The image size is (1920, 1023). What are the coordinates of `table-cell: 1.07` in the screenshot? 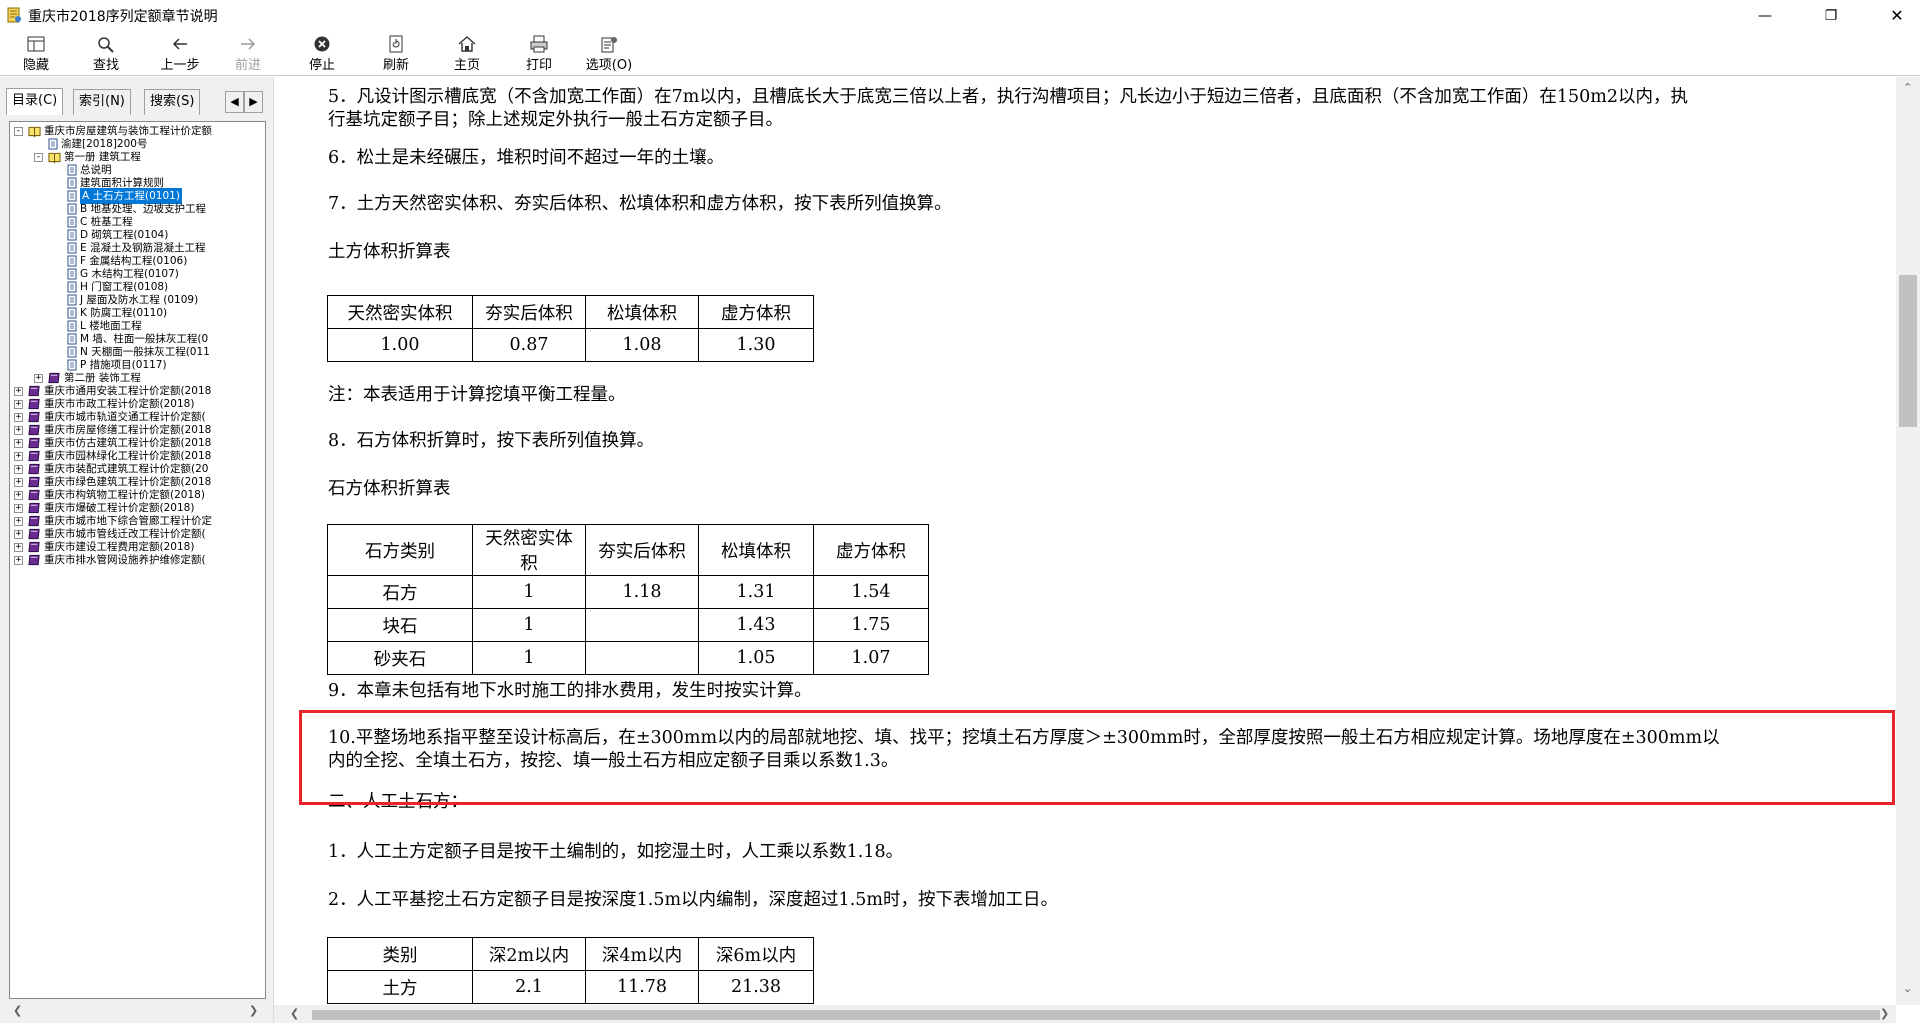 It's located at (871, 658).